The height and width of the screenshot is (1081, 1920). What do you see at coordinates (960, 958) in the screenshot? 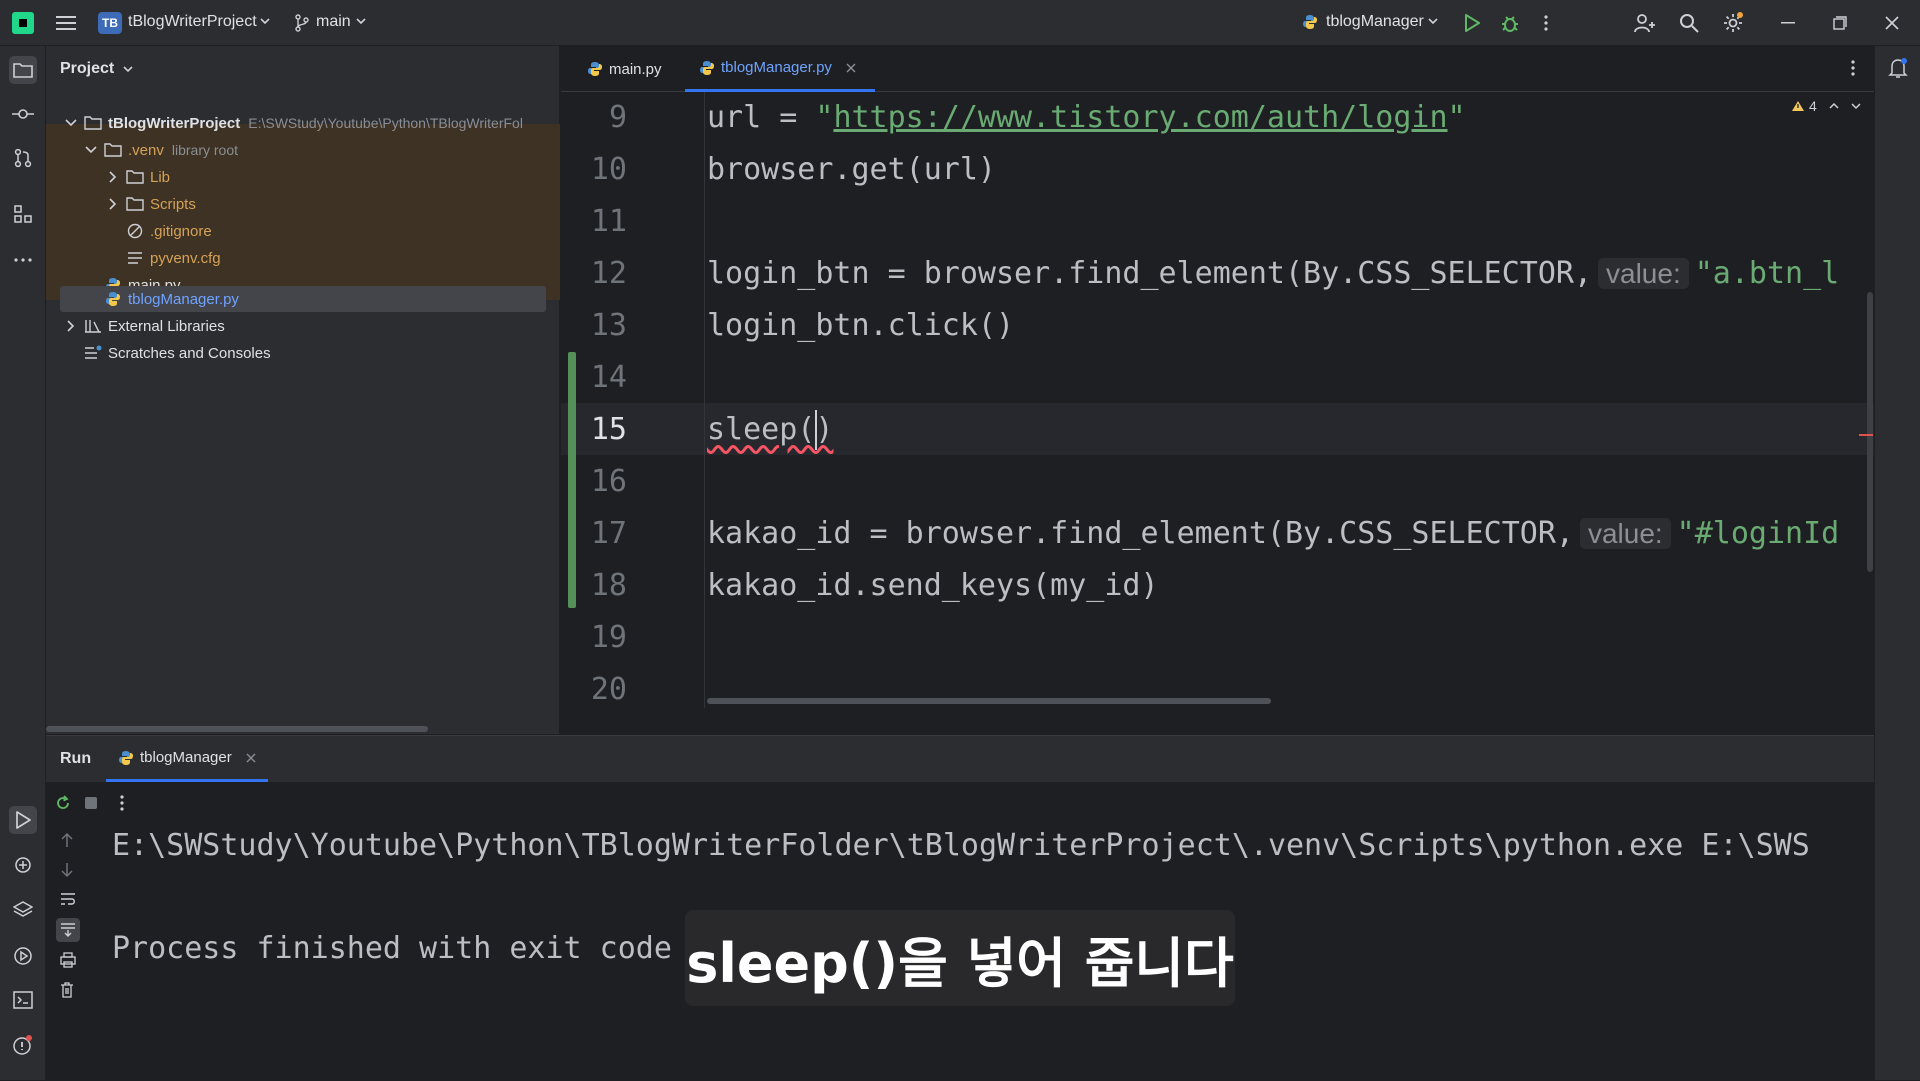
I see `video-subtitle: sleep()을 넣어 줍니다` at bounding box center [960, 958].